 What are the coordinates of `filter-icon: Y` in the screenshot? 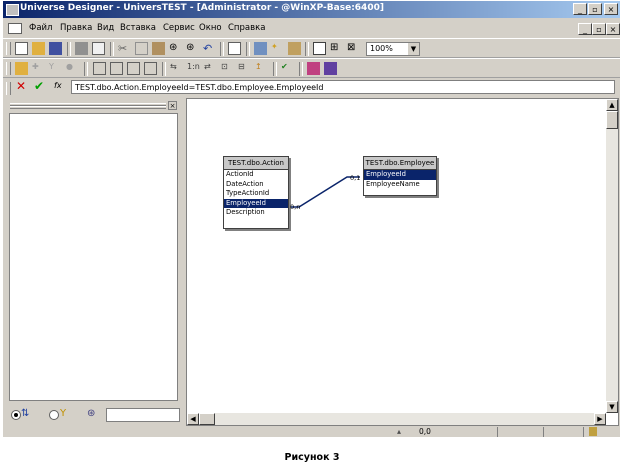 It's located at (63, 413).